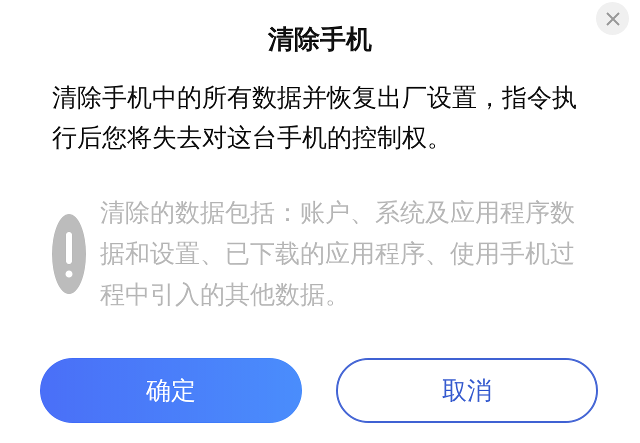 Image resolution: width=640 pixels, height=443 pixels. What do you see at coordinates (171, 390) in the screenshot?
I see `confirm-button: 确定` at bounding box center [171, 390].